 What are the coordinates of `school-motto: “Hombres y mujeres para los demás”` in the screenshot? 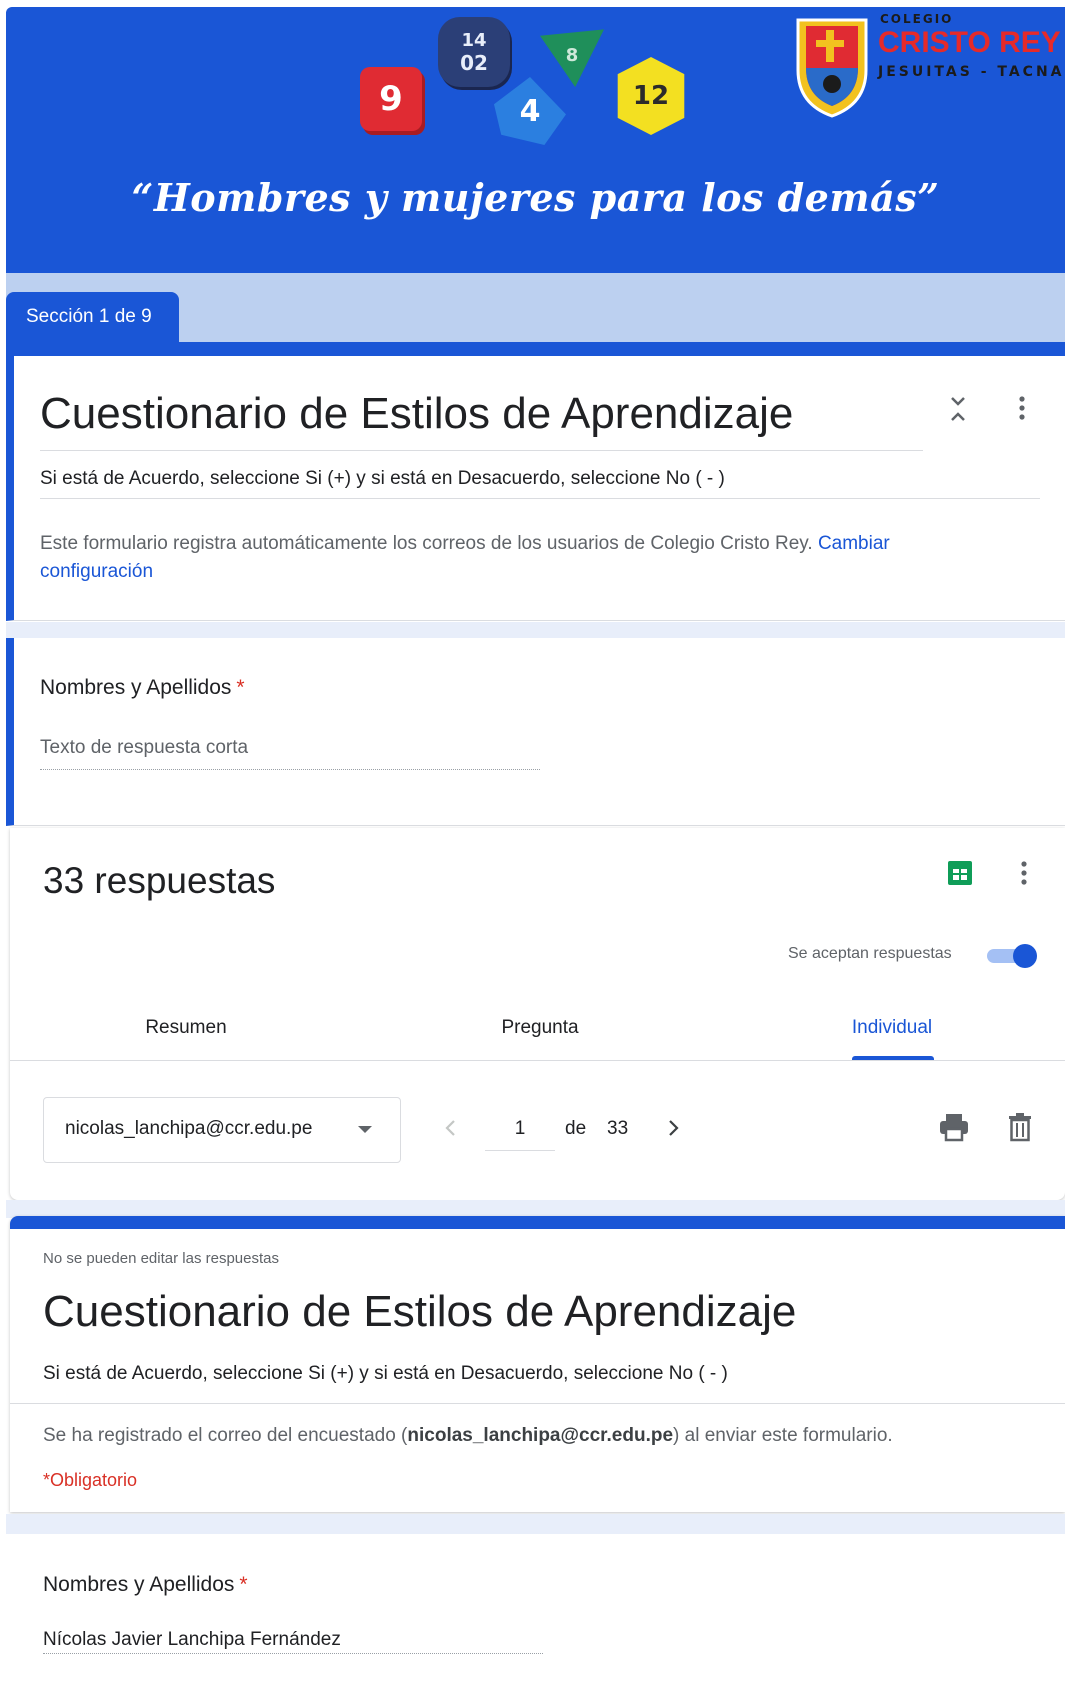 It's located at (535, 197).